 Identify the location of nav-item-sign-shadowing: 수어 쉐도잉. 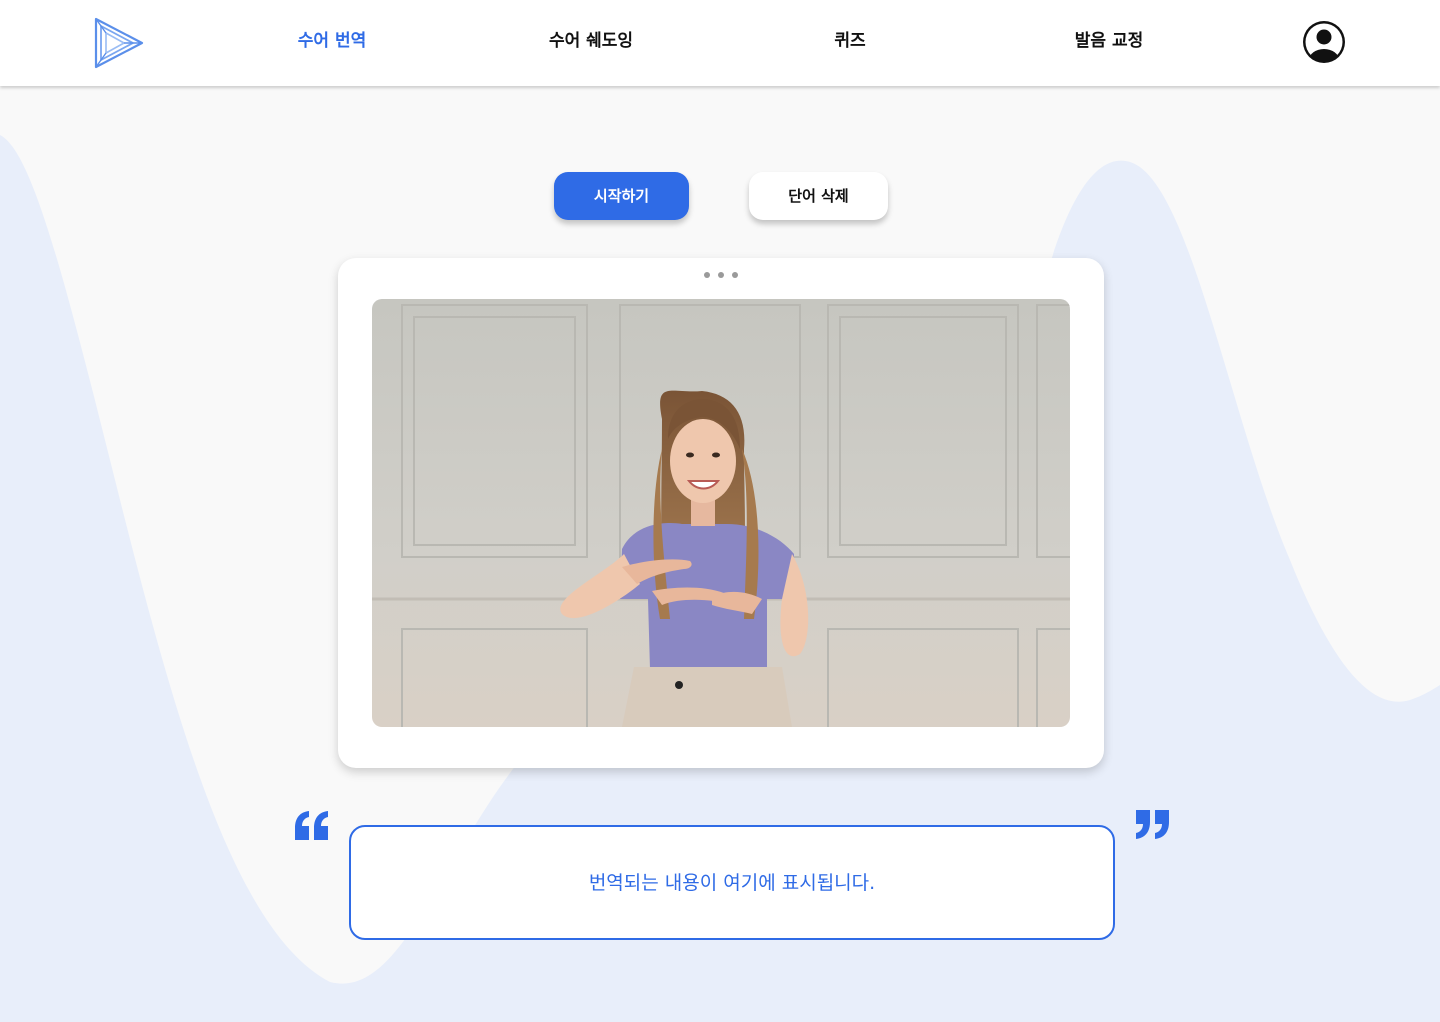
(591, 41).